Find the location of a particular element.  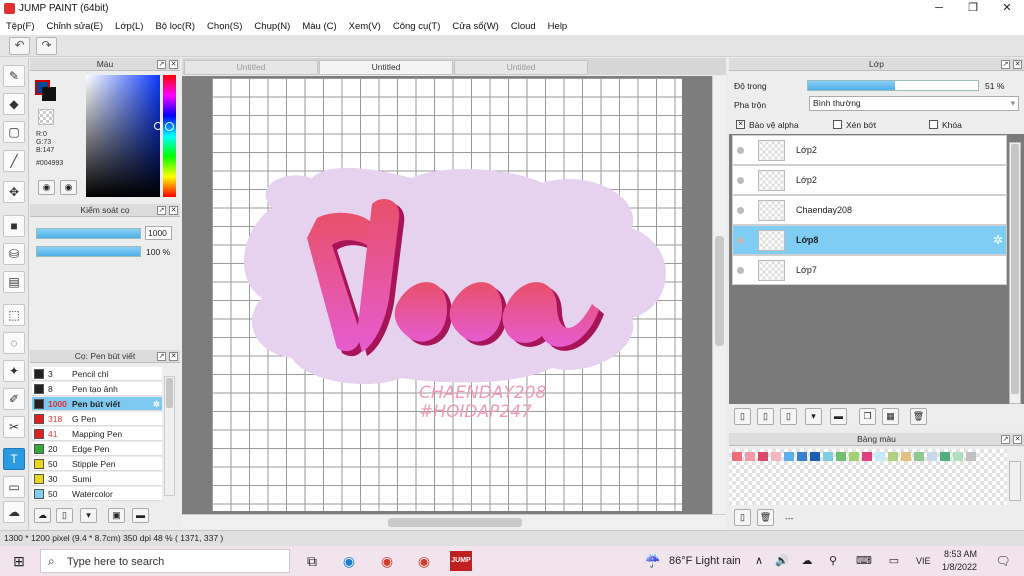

background-color-swatch is located at coordinates (49, 94).